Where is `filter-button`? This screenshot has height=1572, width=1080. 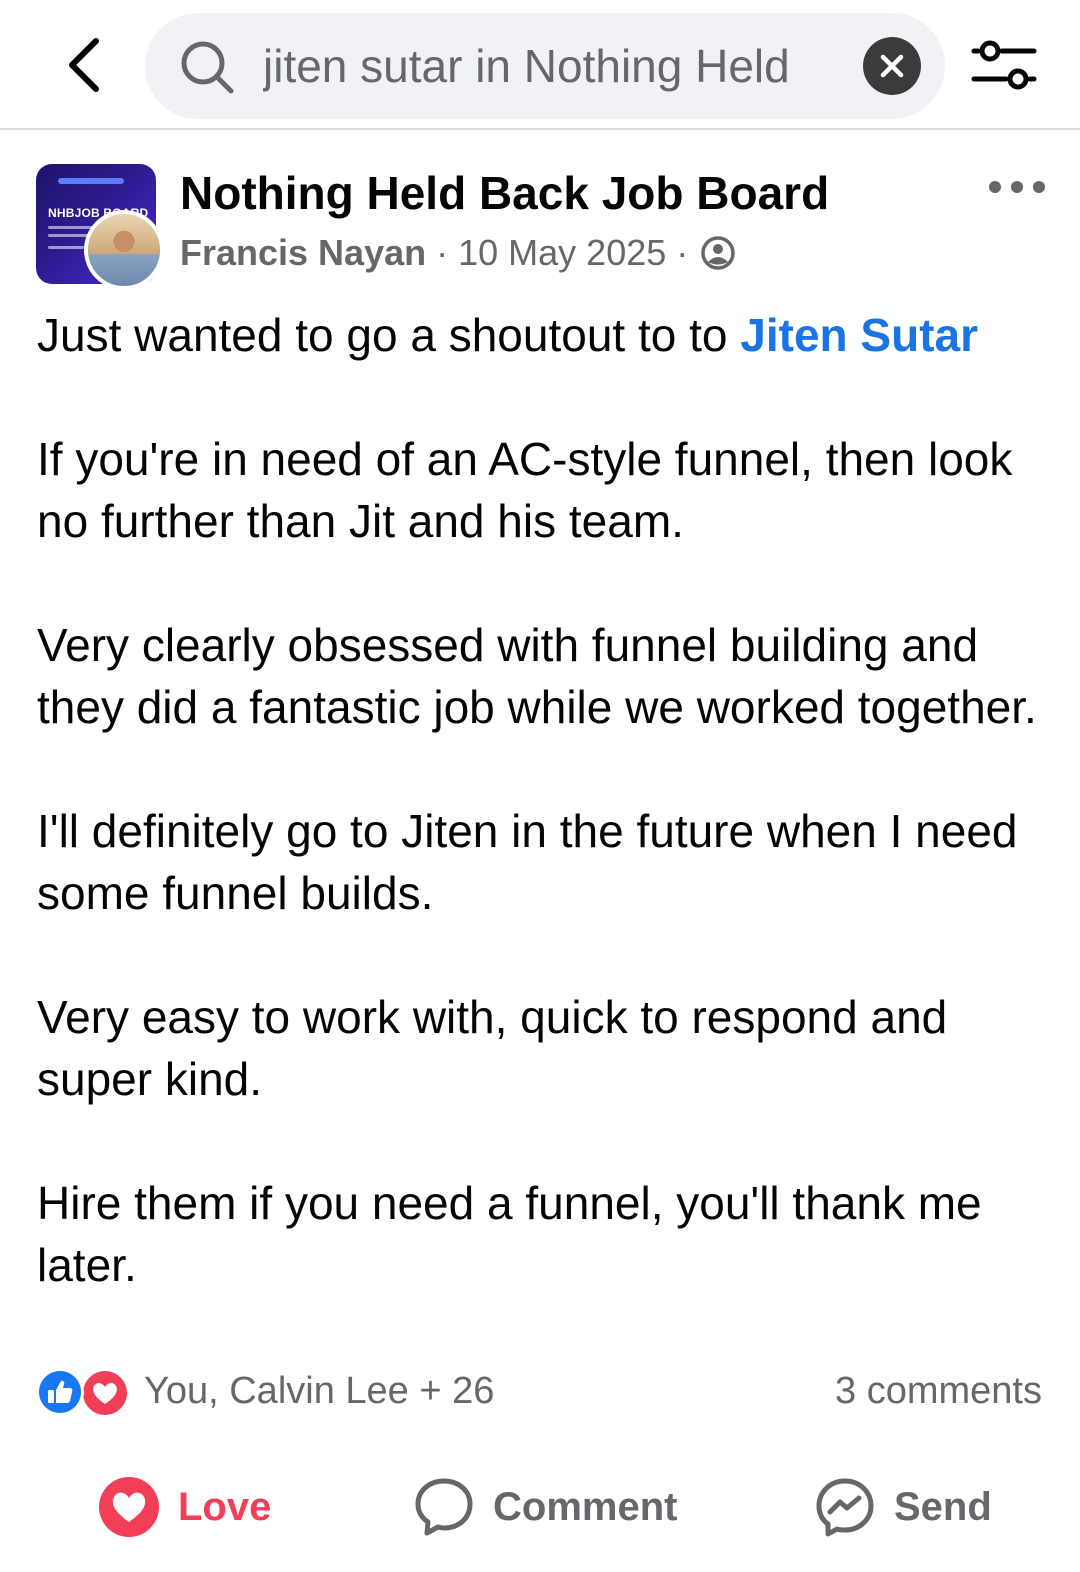 filter-button is located at coordinates (1004, 65).